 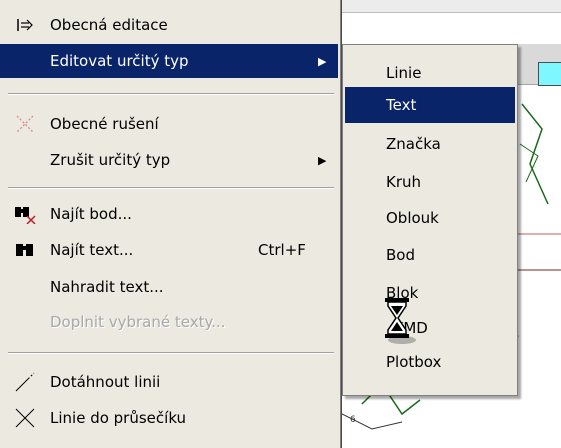 I want to click on menu-item-label: Linie do průsečíku, so click(x=118, y=418).